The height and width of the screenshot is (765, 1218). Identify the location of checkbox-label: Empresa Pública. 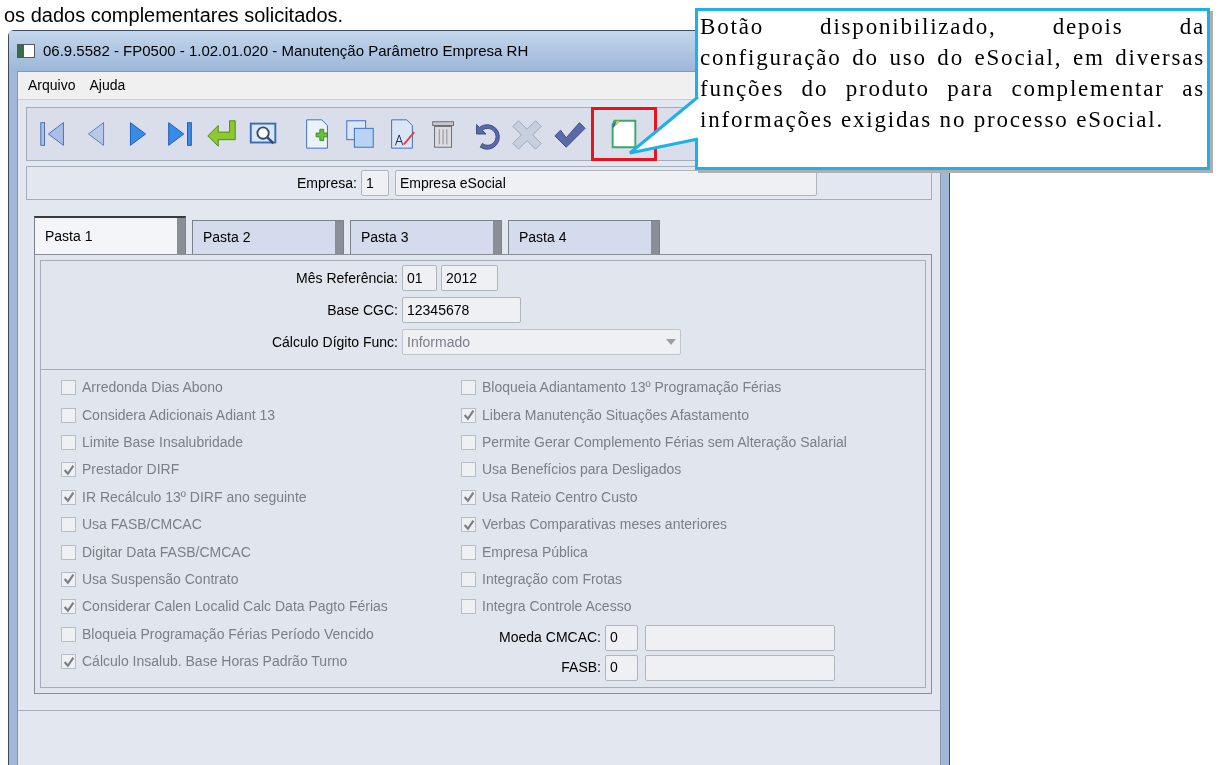
(535, 552).